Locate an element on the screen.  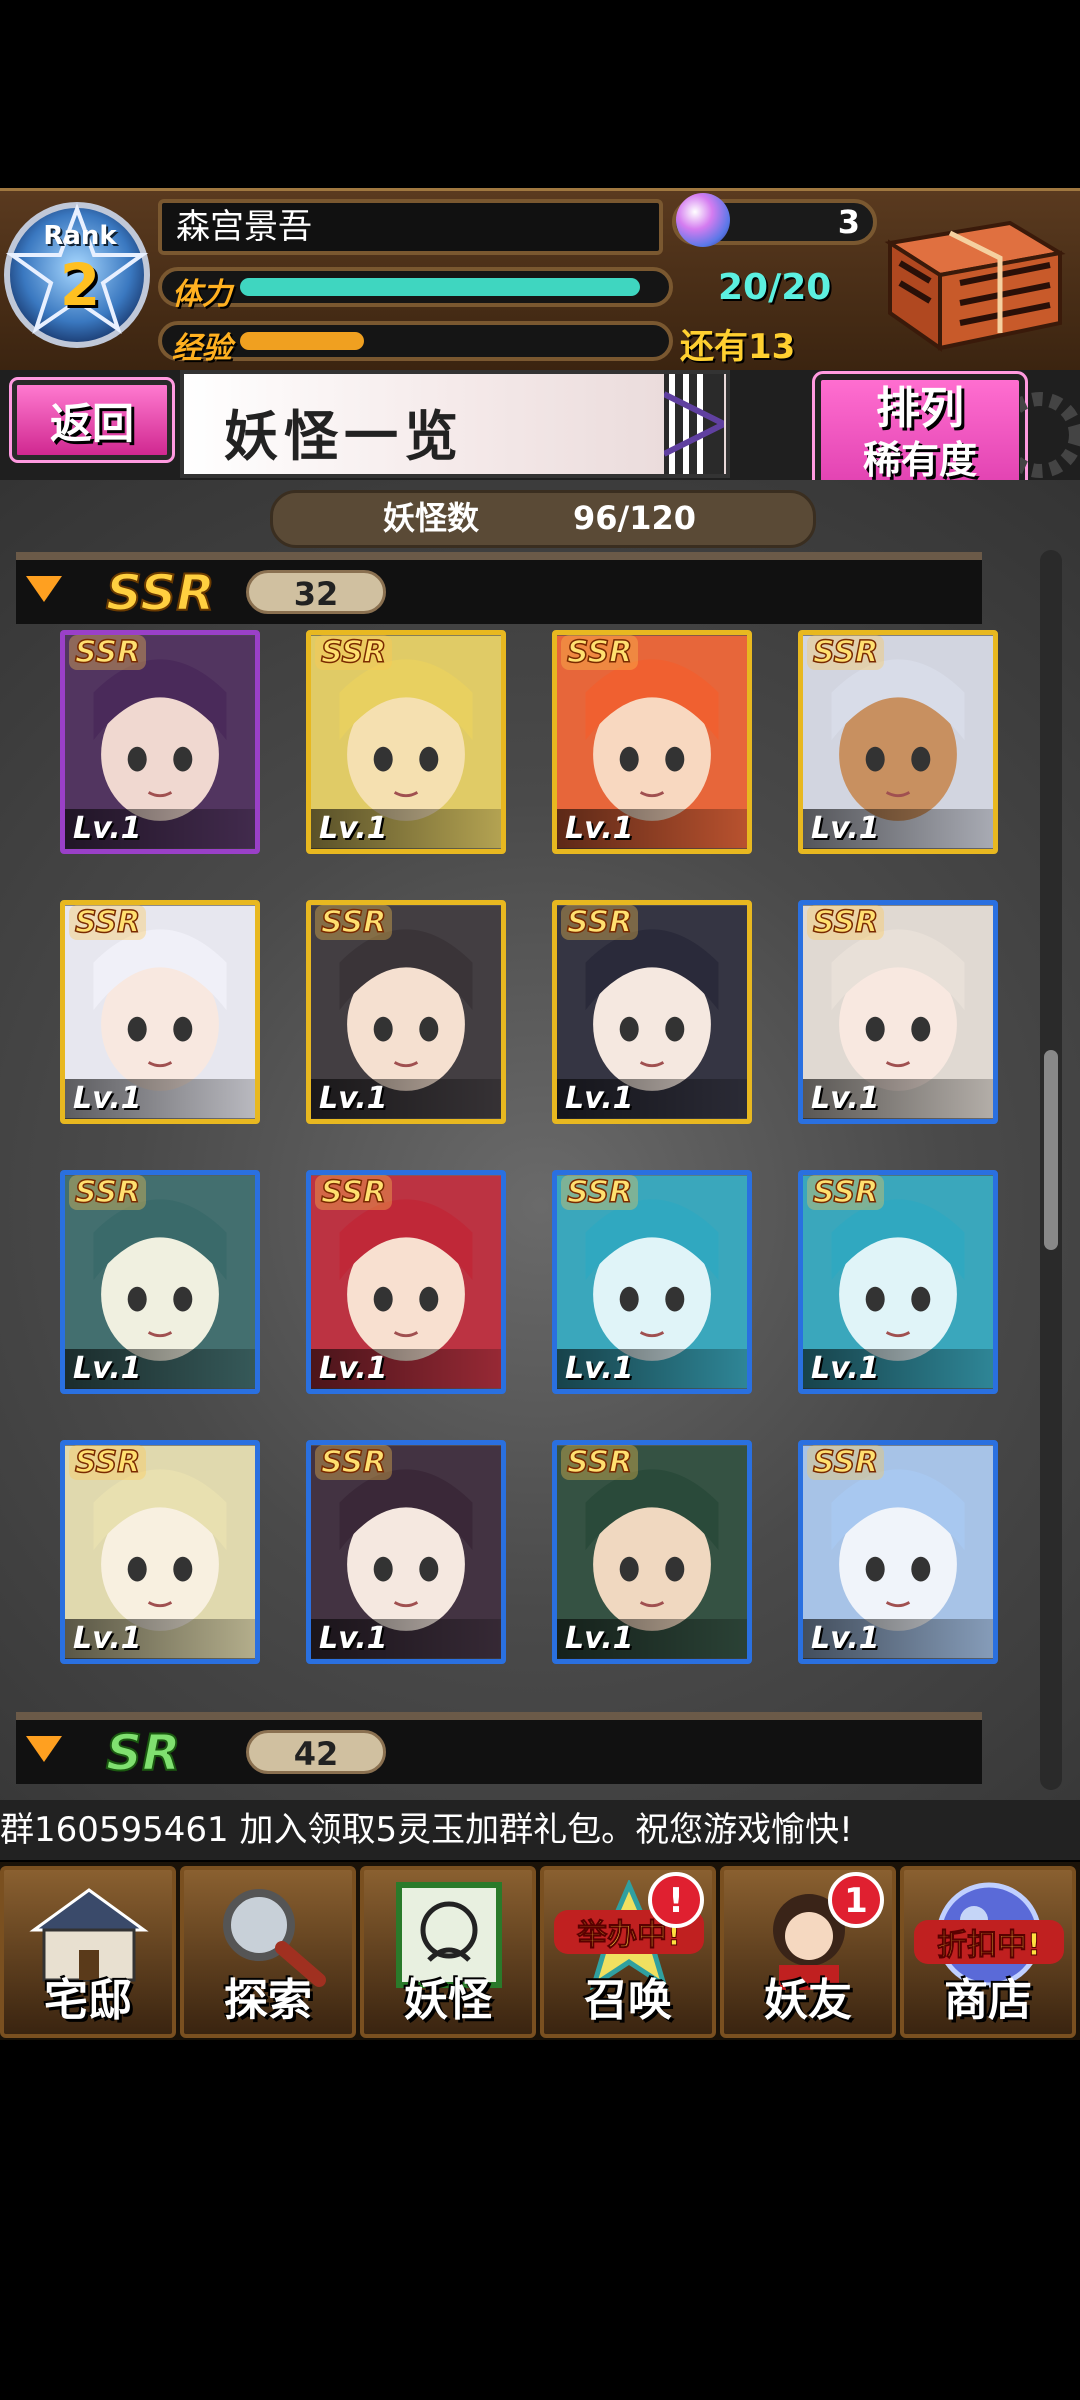
nav-label: 商店 is located at coordinates (988, 2000).